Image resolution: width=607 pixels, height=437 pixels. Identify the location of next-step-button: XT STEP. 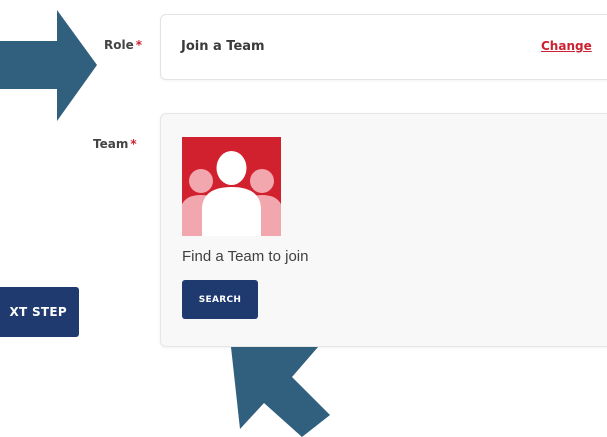
(39, 312).